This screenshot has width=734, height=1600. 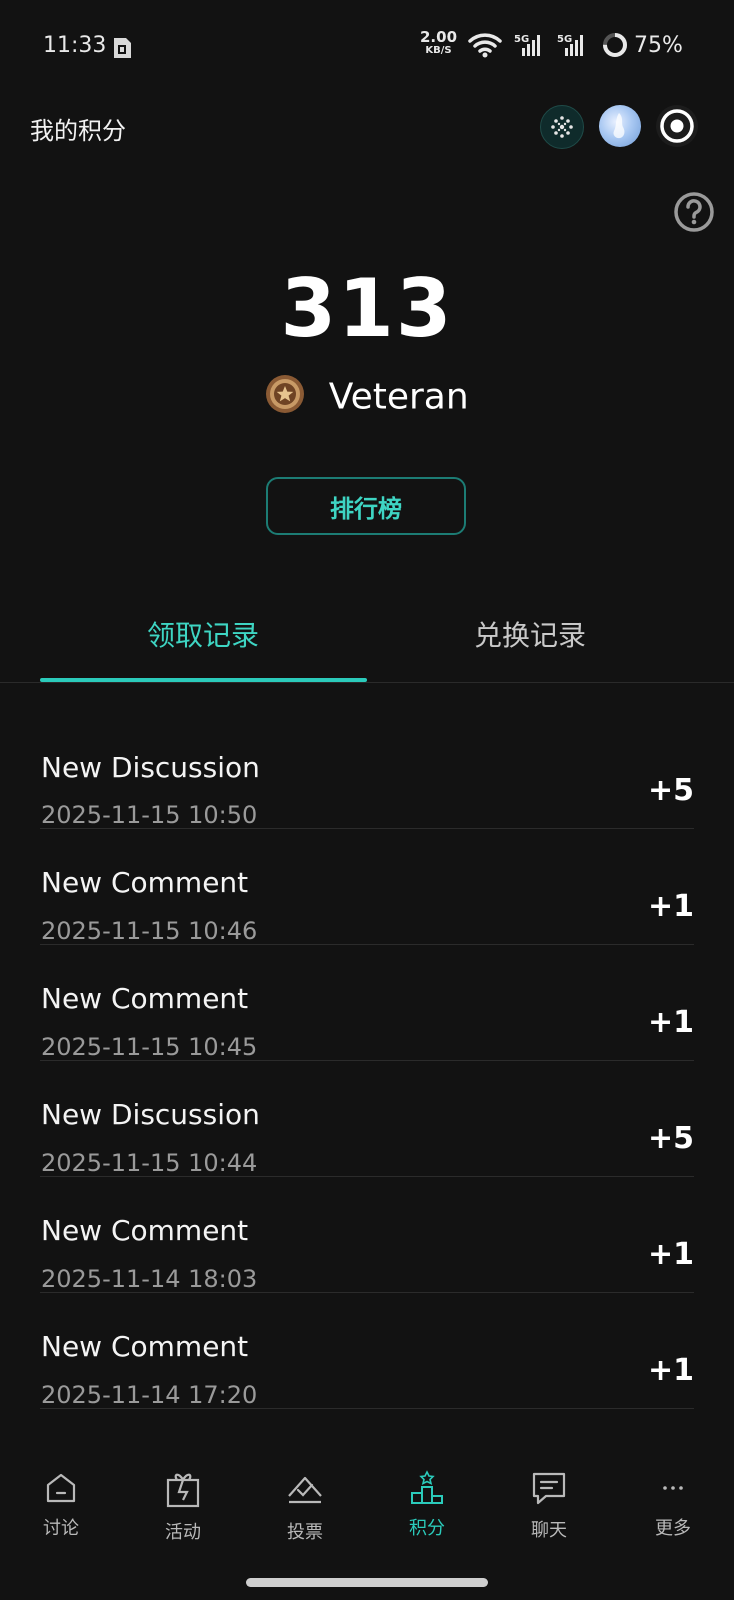 I want to click on nav-label: 更多, so click(x=673, y=1528).